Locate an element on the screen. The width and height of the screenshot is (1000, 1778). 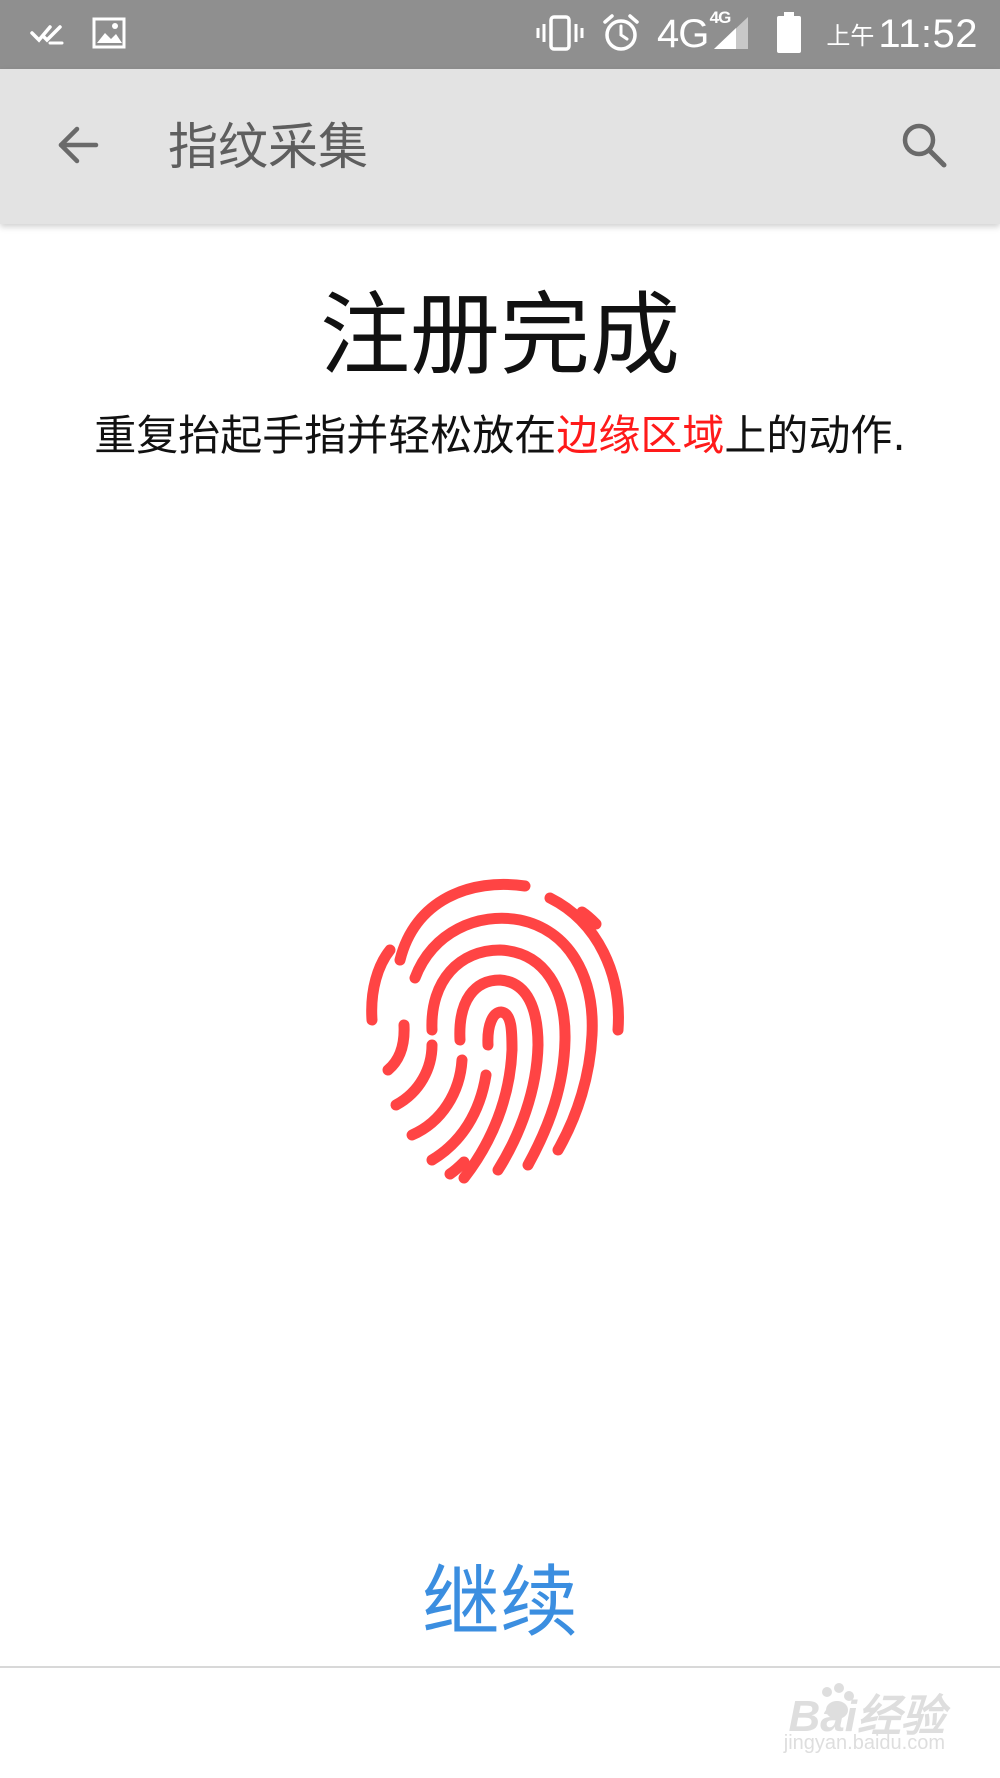
vibrate-icon is located at coordinates (560, 34).